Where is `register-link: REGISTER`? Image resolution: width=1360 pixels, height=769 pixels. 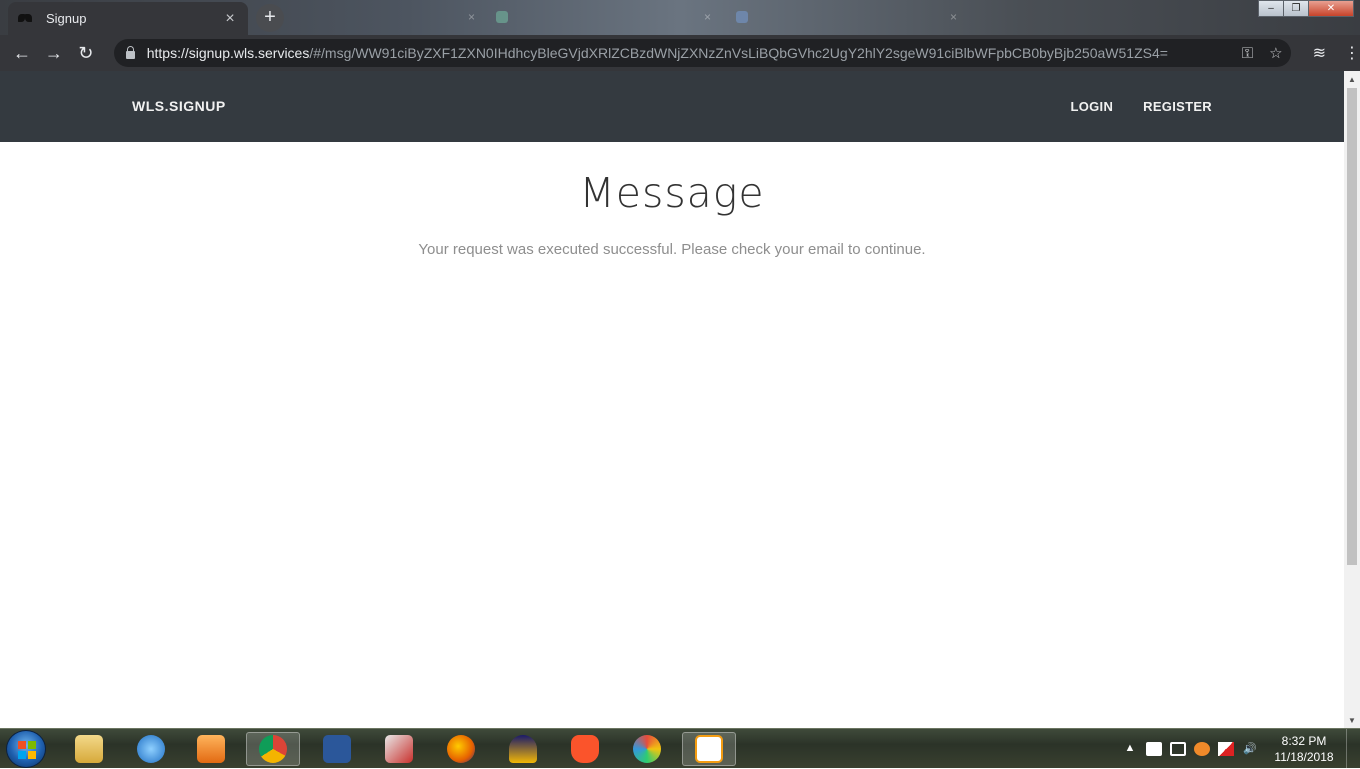
register-link: REGISTER is located at coordinates (1177, 106).